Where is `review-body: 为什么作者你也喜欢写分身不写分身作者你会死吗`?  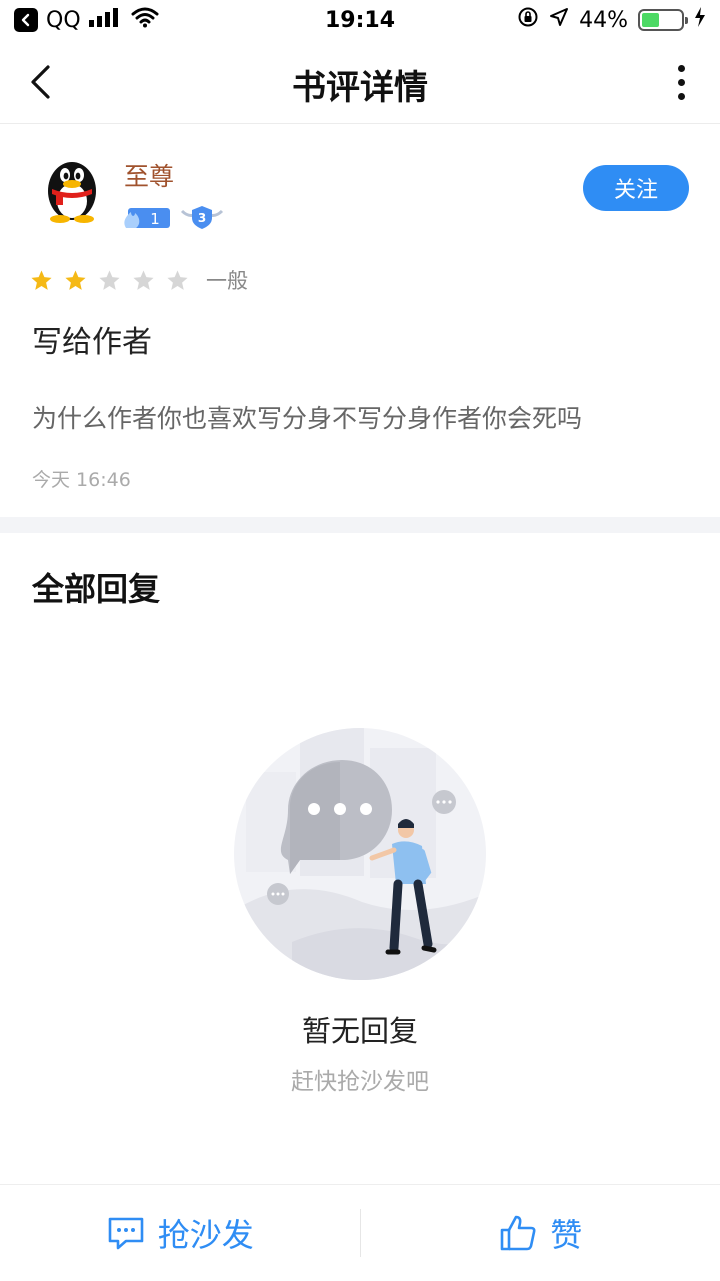 review-body: 为什么作者你也喜欢写分身不写分身作者你会死吗 is located at coordinates (307, 418).